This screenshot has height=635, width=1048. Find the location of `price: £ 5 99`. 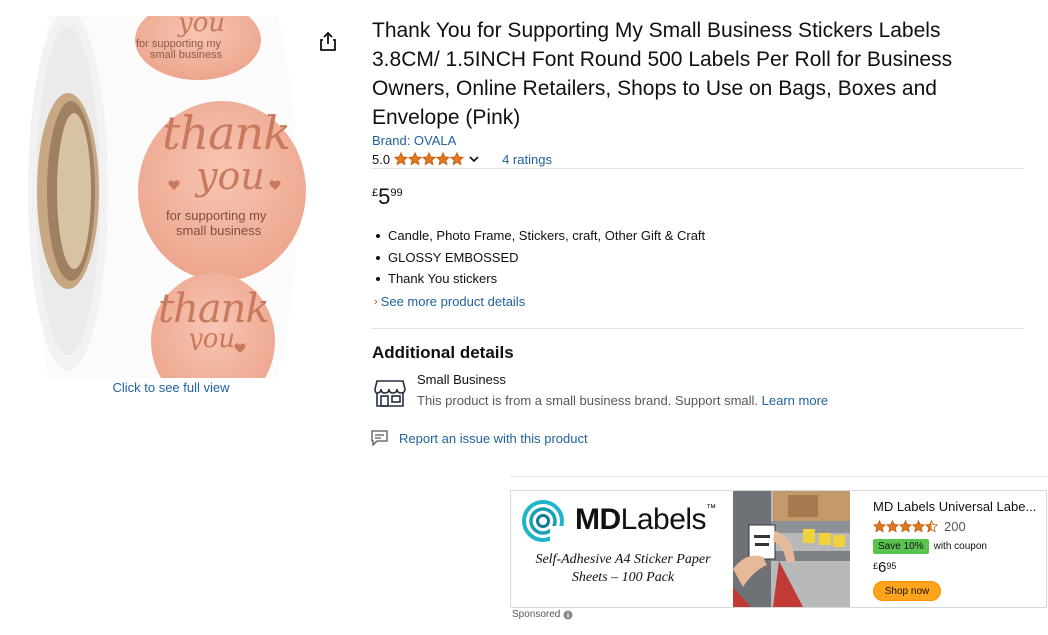

price: £ 5 99 is located at coordinates (387, 197).